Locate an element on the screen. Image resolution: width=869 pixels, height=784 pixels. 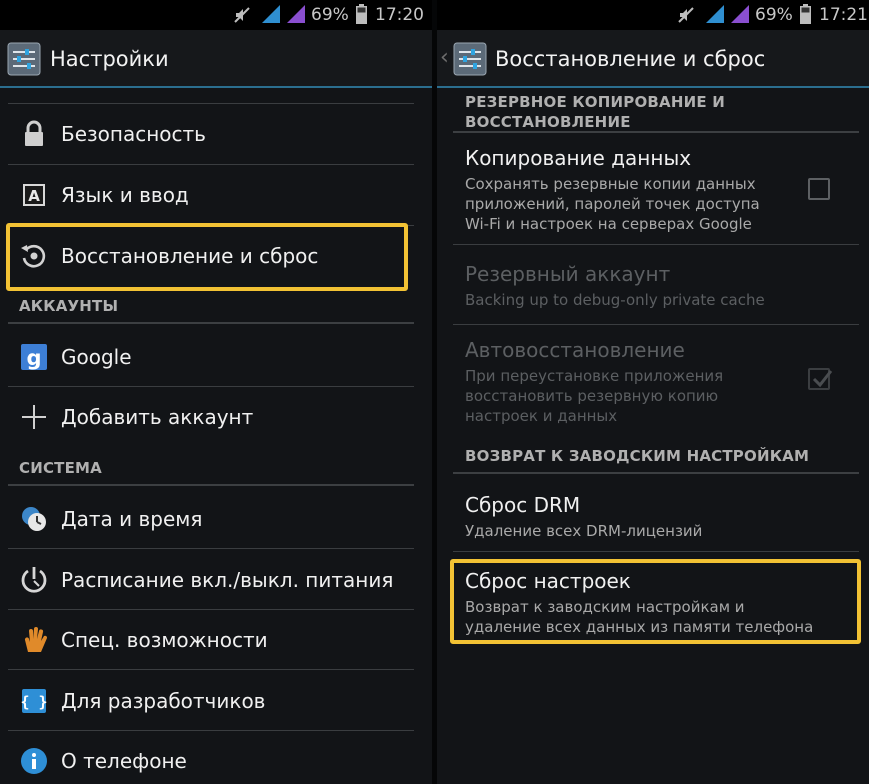
google-g-icon: g is located at coordinates (34, 357).